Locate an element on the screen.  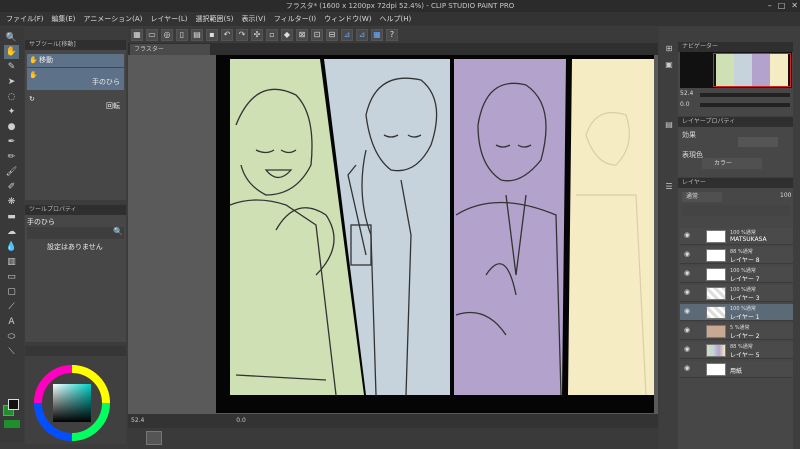
zoom-readout: 52.4 is located at coordinates (137, 420).